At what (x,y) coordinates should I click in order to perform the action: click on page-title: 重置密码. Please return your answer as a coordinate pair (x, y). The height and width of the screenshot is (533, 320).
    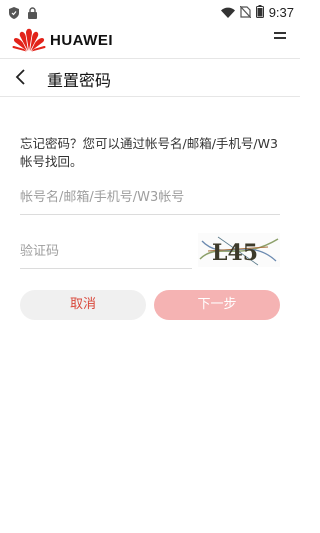
    Looking at the image, I should click on (79, 80).